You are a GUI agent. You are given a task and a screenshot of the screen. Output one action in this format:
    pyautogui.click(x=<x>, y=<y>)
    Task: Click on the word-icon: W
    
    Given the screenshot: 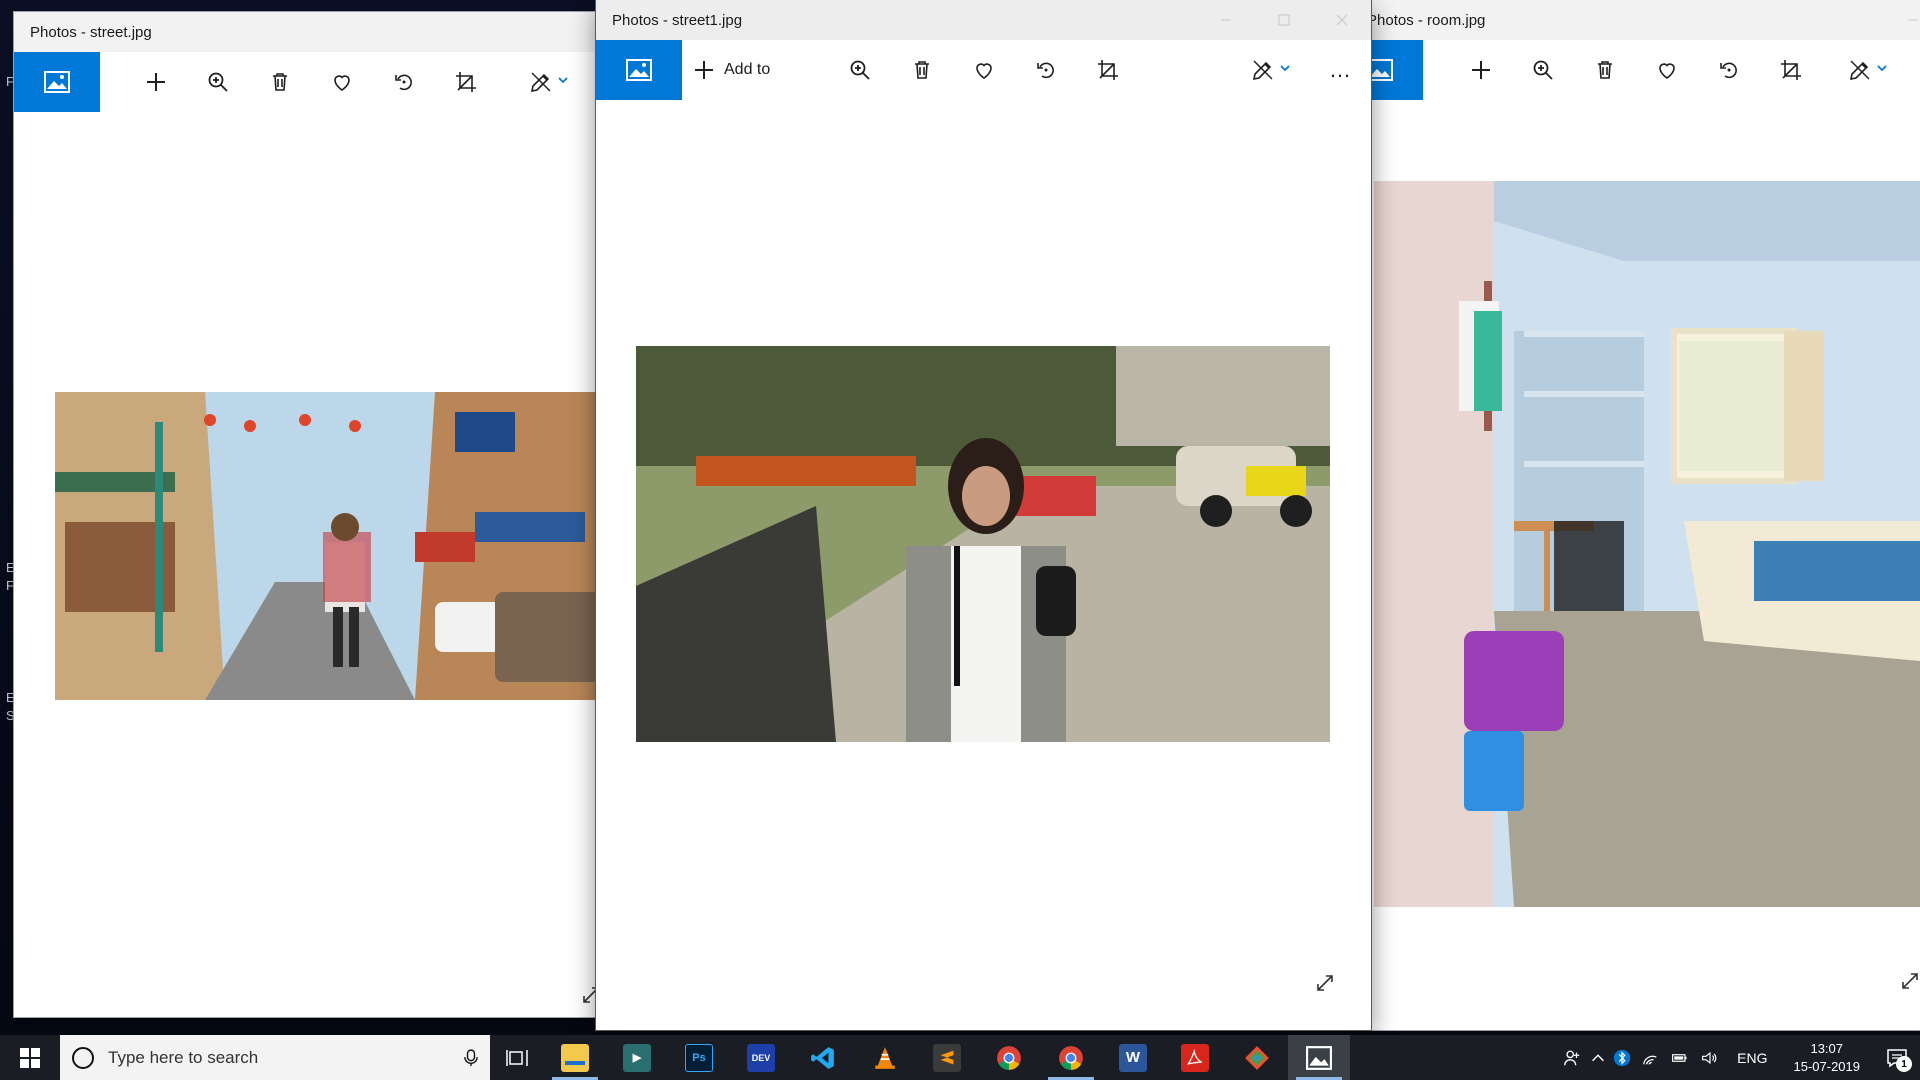 What is the action you would take?
    pyautogui.click(x=1133, y=1057)
    